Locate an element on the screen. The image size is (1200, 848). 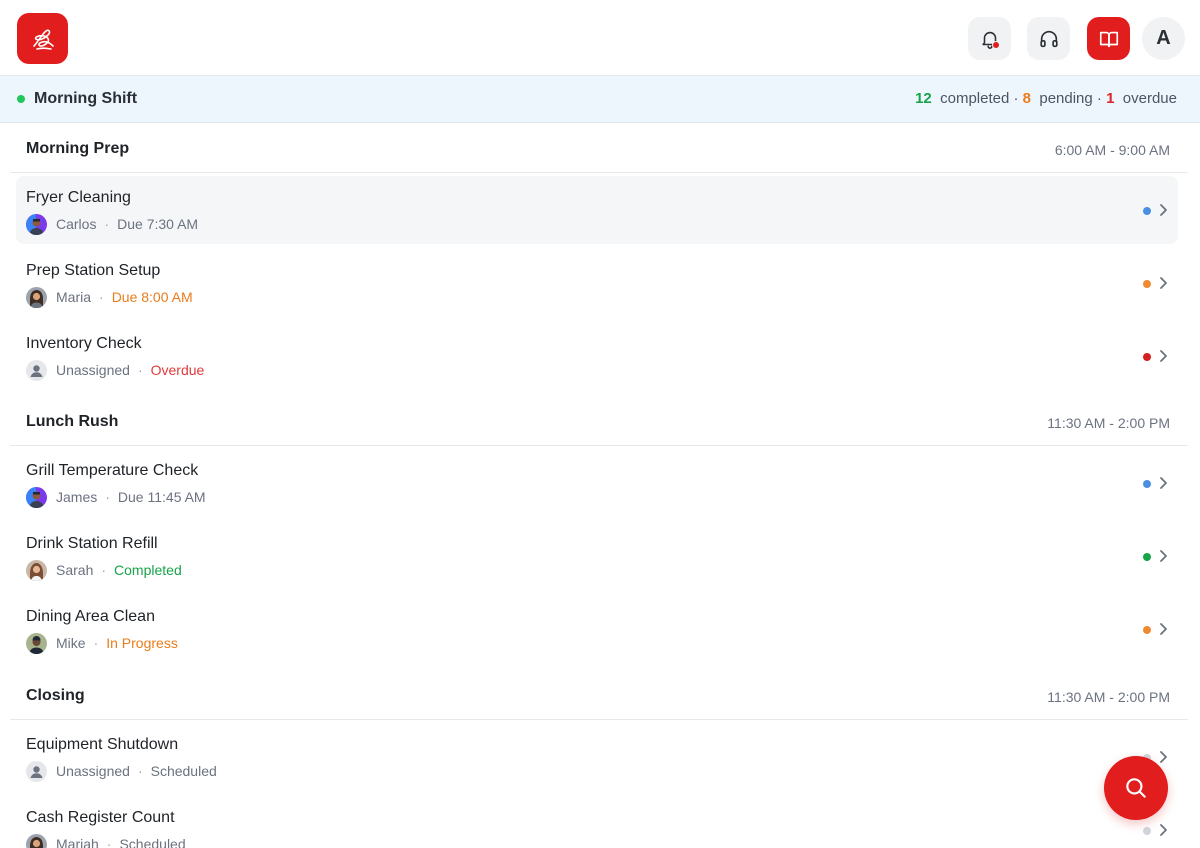
guide-button is located at coordinates (1108, 38).